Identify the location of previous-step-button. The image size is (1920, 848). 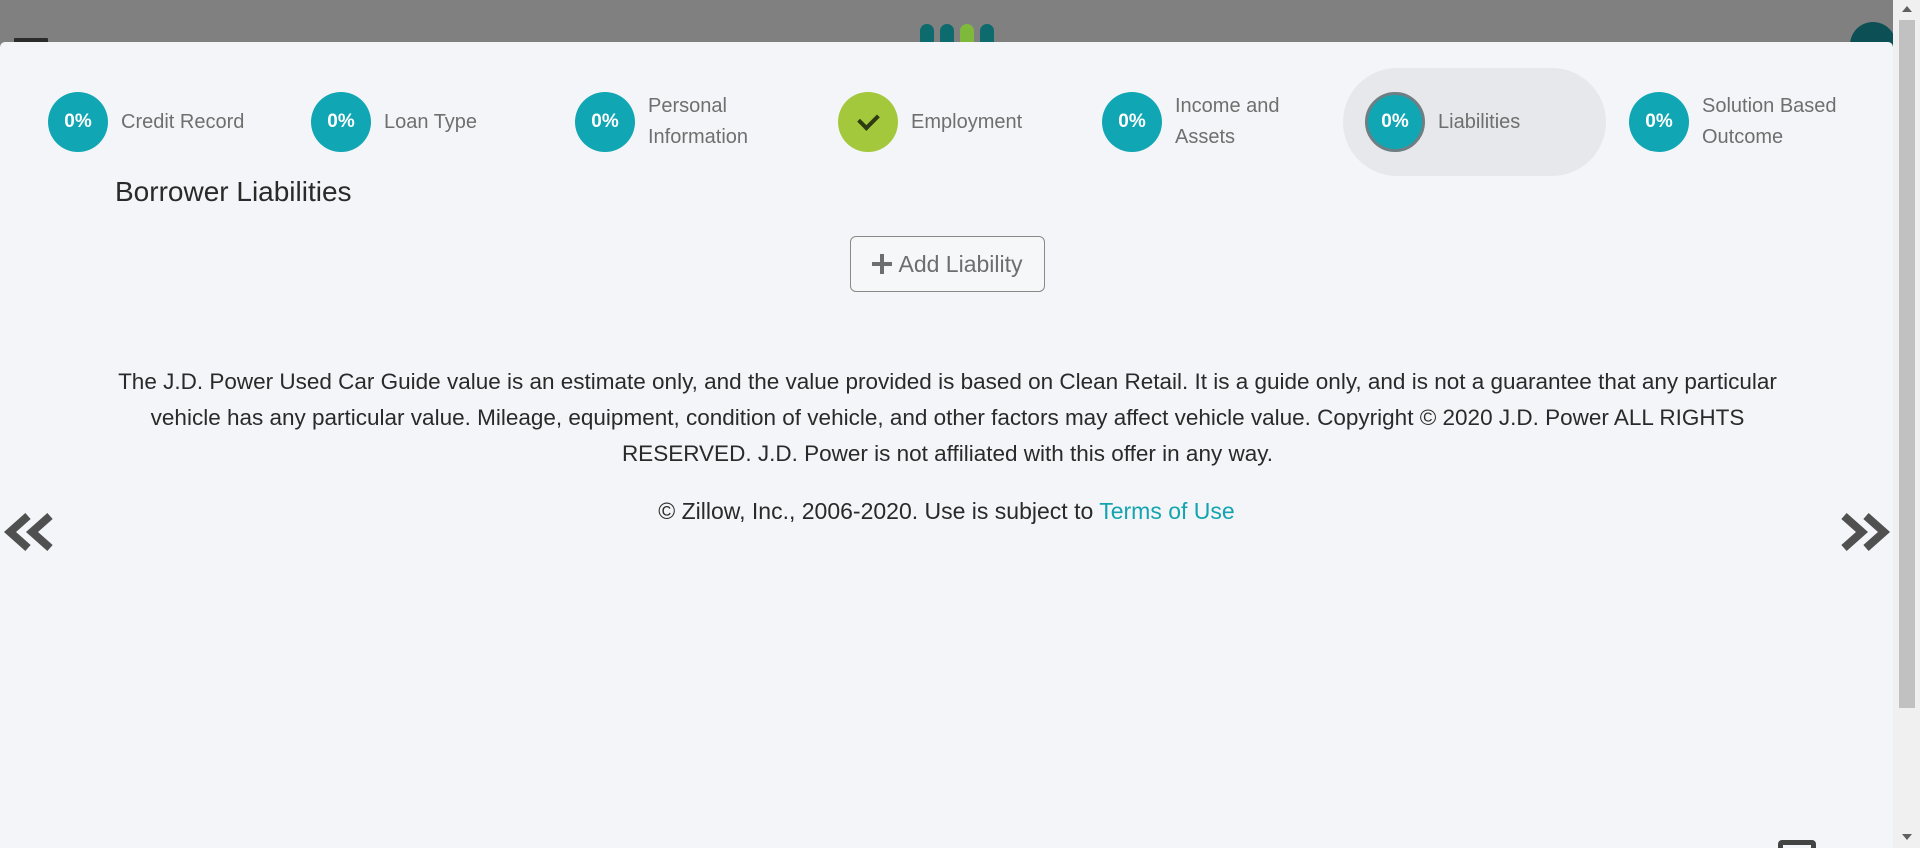
(30, 532).